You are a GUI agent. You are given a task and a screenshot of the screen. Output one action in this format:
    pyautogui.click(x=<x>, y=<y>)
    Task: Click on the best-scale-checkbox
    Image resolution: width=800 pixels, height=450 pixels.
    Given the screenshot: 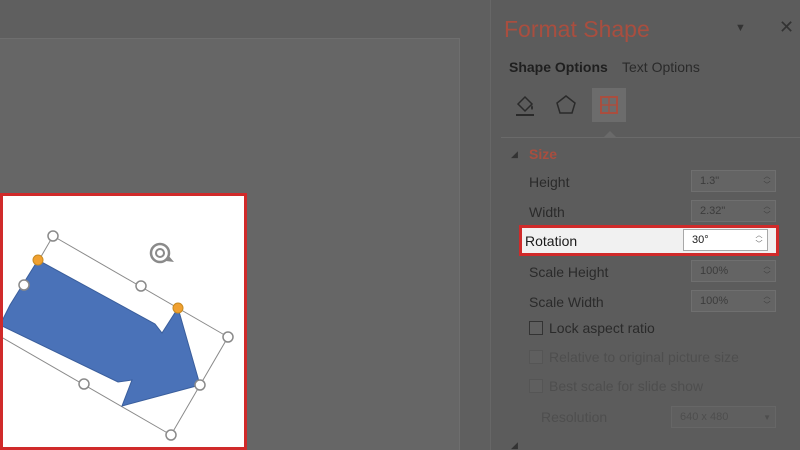 What is the action you would take?
    pyautogui.click(x=536, y=386)
    